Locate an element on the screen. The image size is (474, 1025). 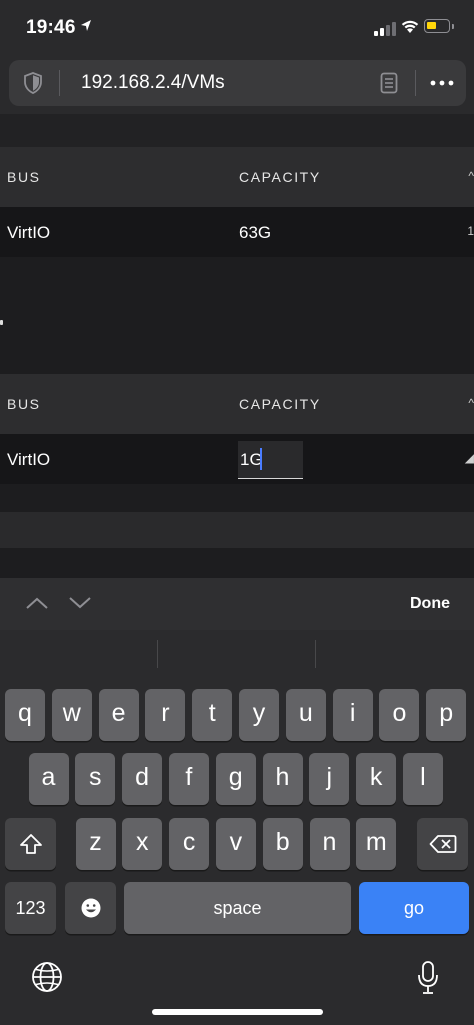
go-key: go is located at coordinates (414, 908).